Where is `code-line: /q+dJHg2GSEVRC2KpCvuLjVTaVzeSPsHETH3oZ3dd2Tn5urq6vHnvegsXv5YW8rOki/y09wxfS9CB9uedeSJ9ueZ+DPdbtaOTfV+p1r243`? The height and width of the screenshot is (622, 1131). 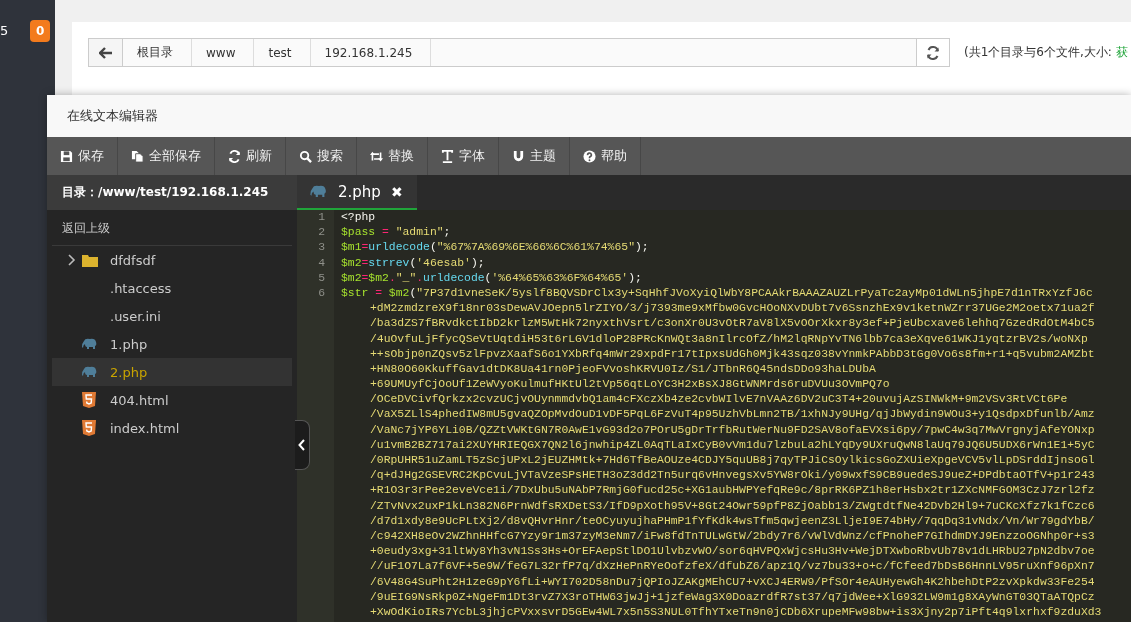 code-line: /q+dJHg2GSEVRC2KpCvuLjVTaVzeSPsHETH3oZ3dd2Tn5urq6vHnvegsXv5YW8rOki/y09wxfS9CB9uedeSJ9ueZ+DPdbtaOTfV+p1r243 is located at coordinates (732, 476).